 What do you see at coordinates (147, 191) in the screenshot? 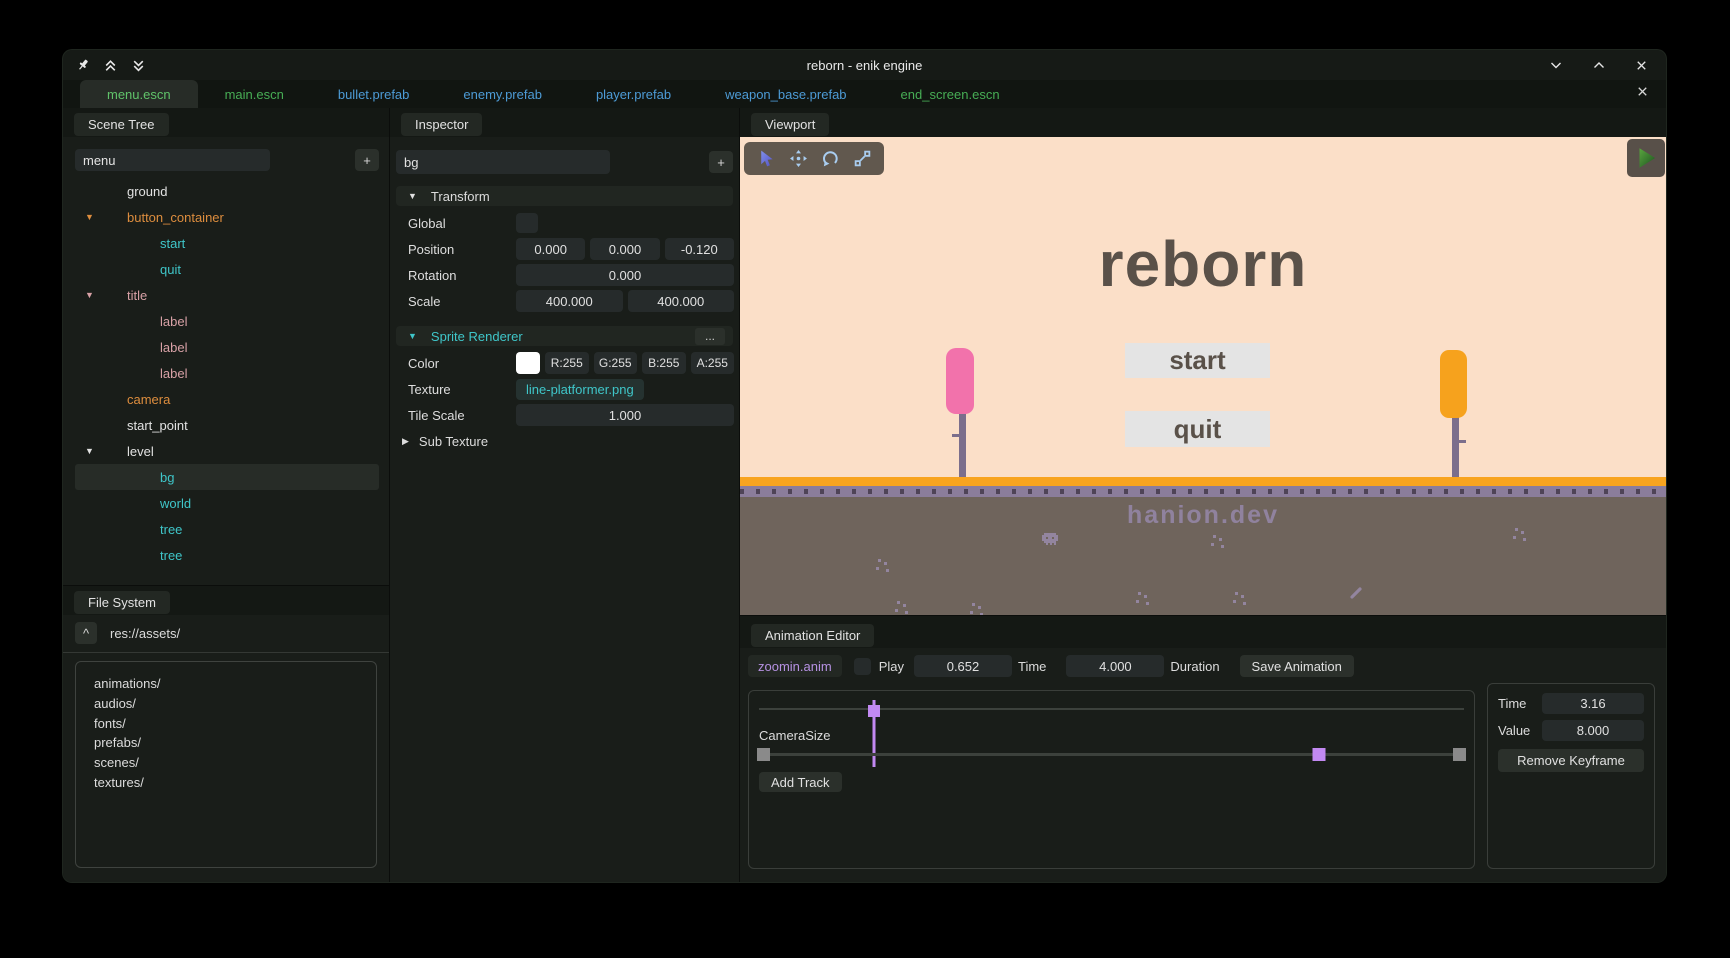
I see `tree-item-label: ground` at bounding box center [147, 191].